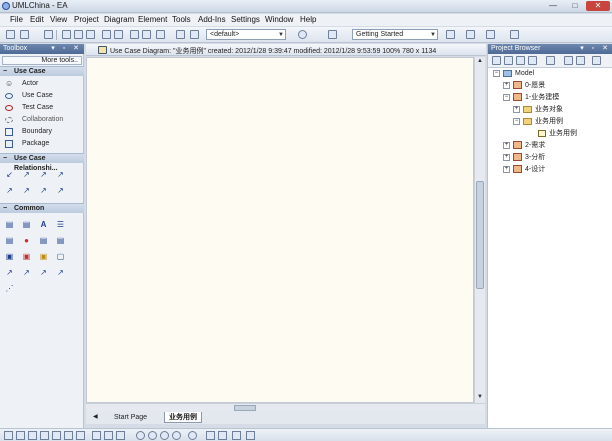 The height and width of the screenshot is (441, 612). What do you see at coordinates (152, 19) in the screenshot?
I see `menu-element: Element` at bounding box center [152, 19].